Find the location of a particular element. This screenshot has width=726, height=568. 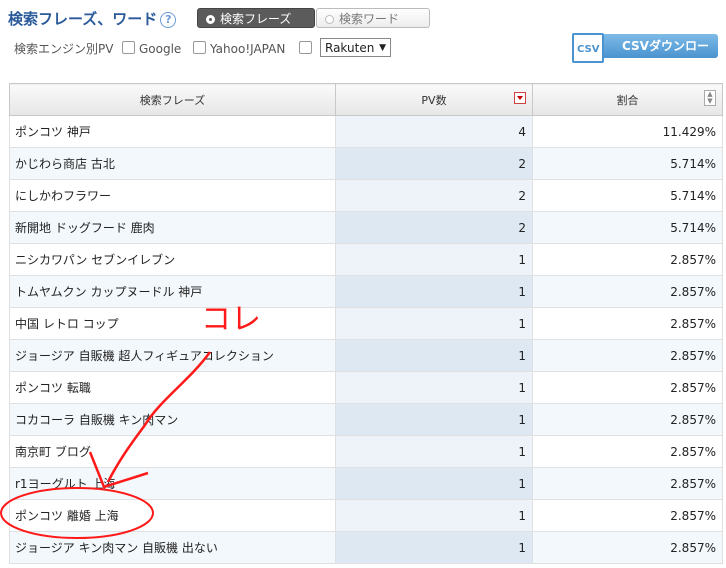

tab-search-word: 検索ワード is located at coordinates (373, 18).